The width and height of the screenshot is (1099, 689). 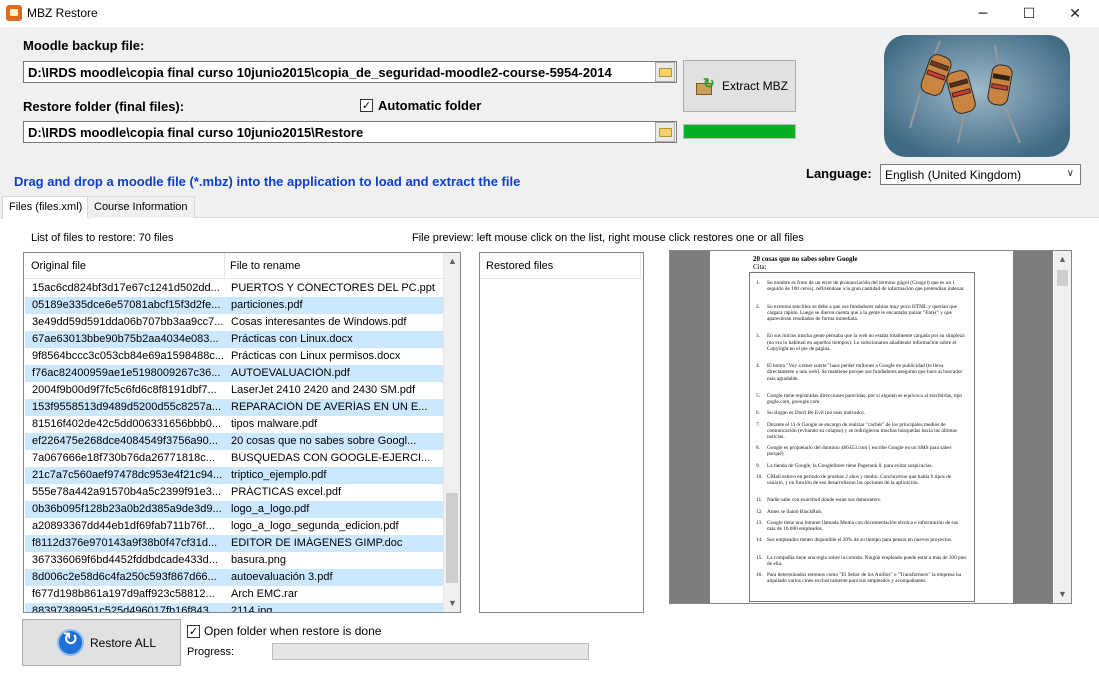 I want to click on restore-progress-bar, so click(x=430, y=651).